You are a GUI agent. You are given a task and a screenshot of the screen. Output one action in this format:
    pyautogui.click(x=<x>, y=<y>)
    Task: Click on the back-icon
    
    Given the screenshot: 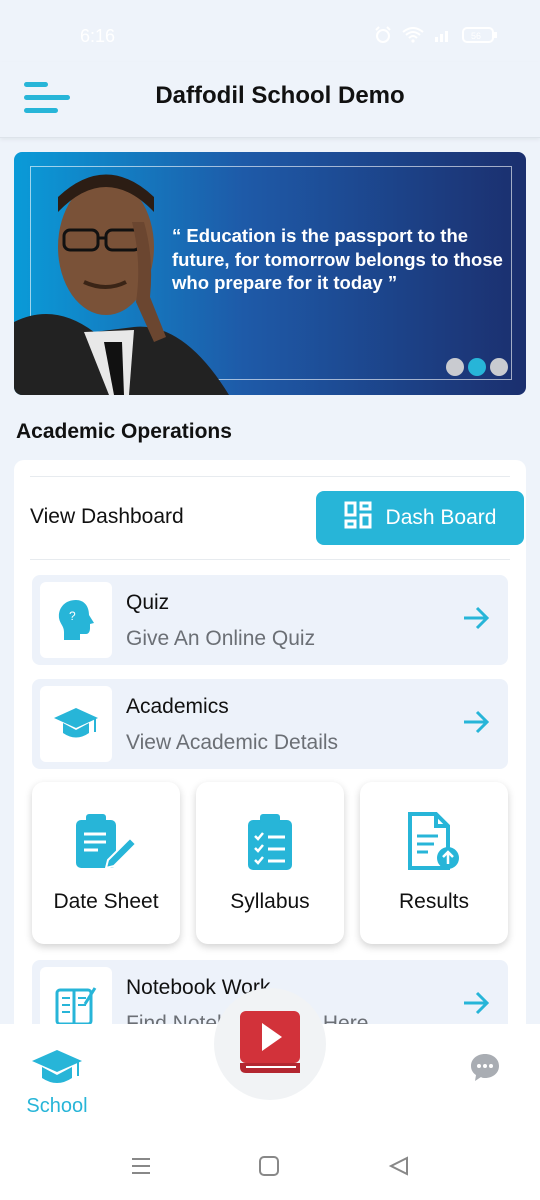 What is the action you would take?
    pyautogui.click(x=399, y=1168)
    